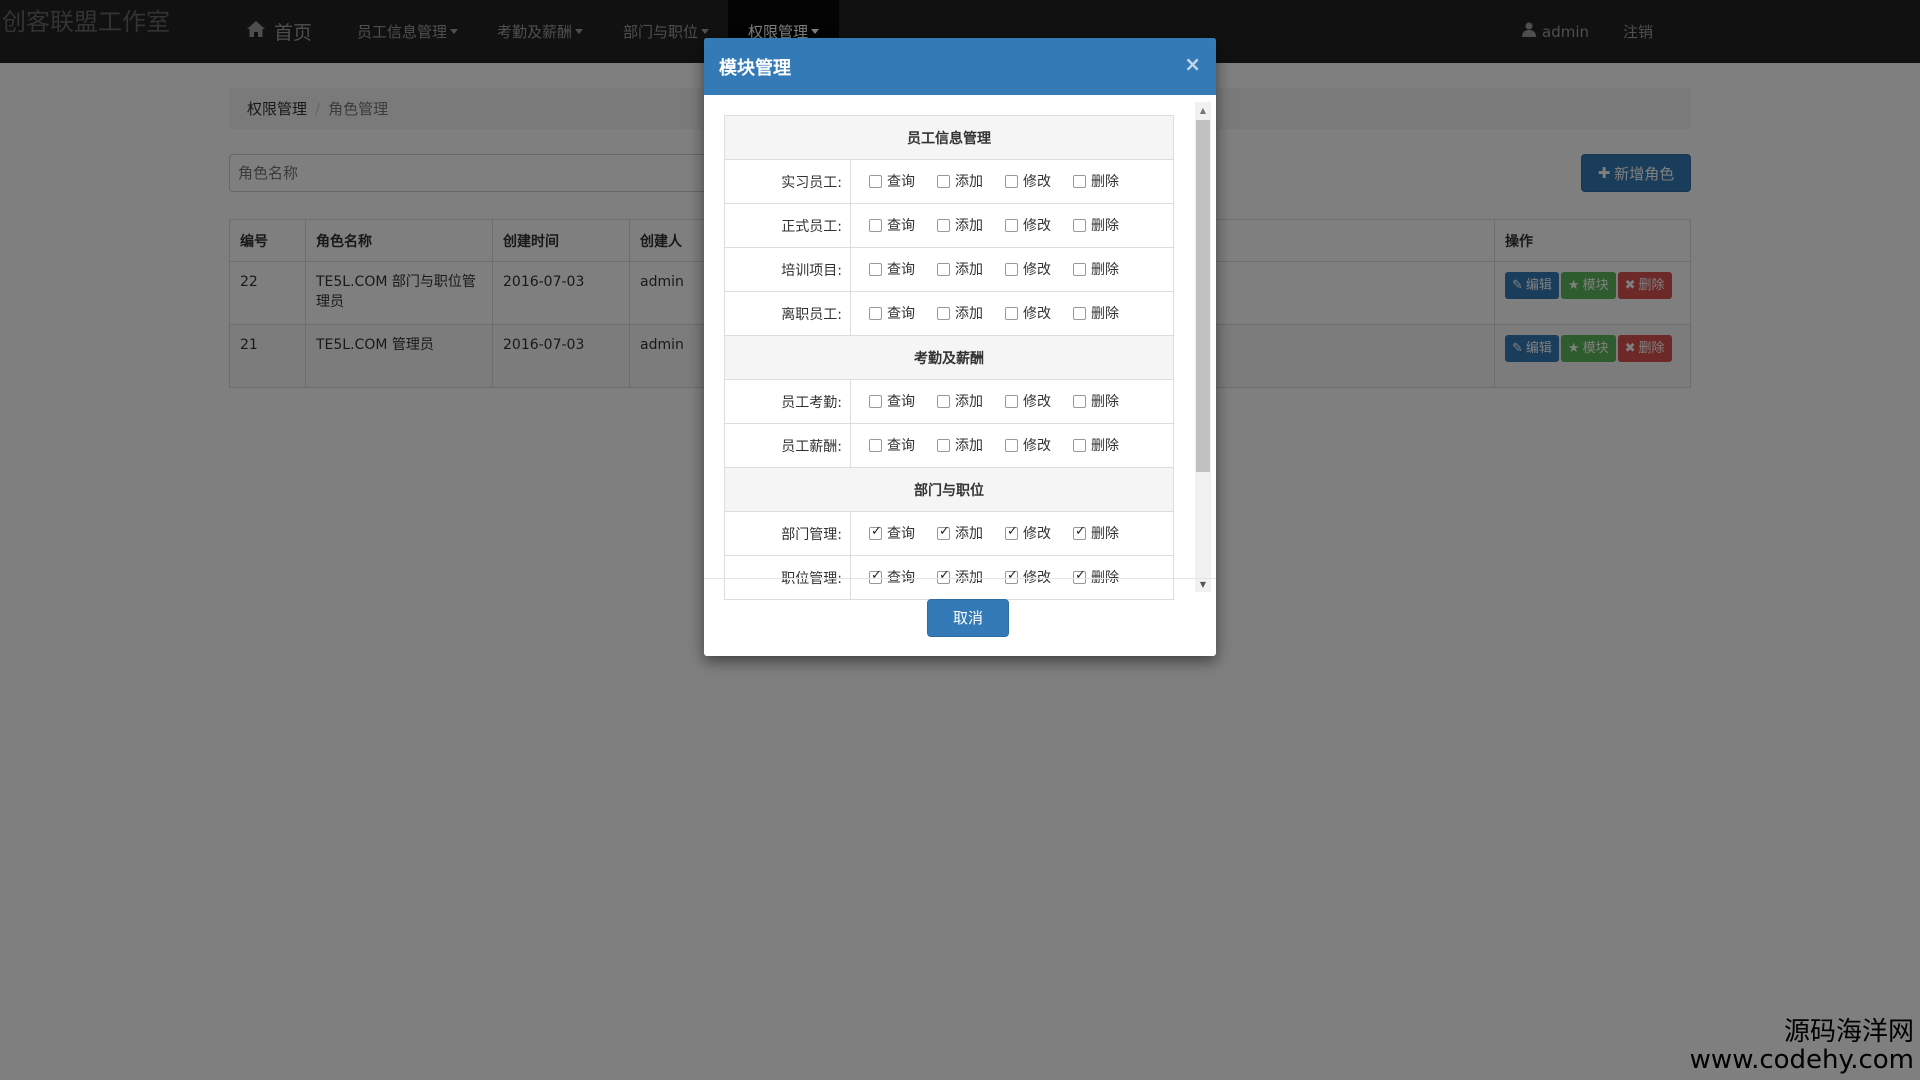 This screenshot has height=1080, width=1920. What do you see at coordinates (787, 533) in the screenshot?
I see `permission-row-label: 部门管理:` at bounding box center [787, 533].